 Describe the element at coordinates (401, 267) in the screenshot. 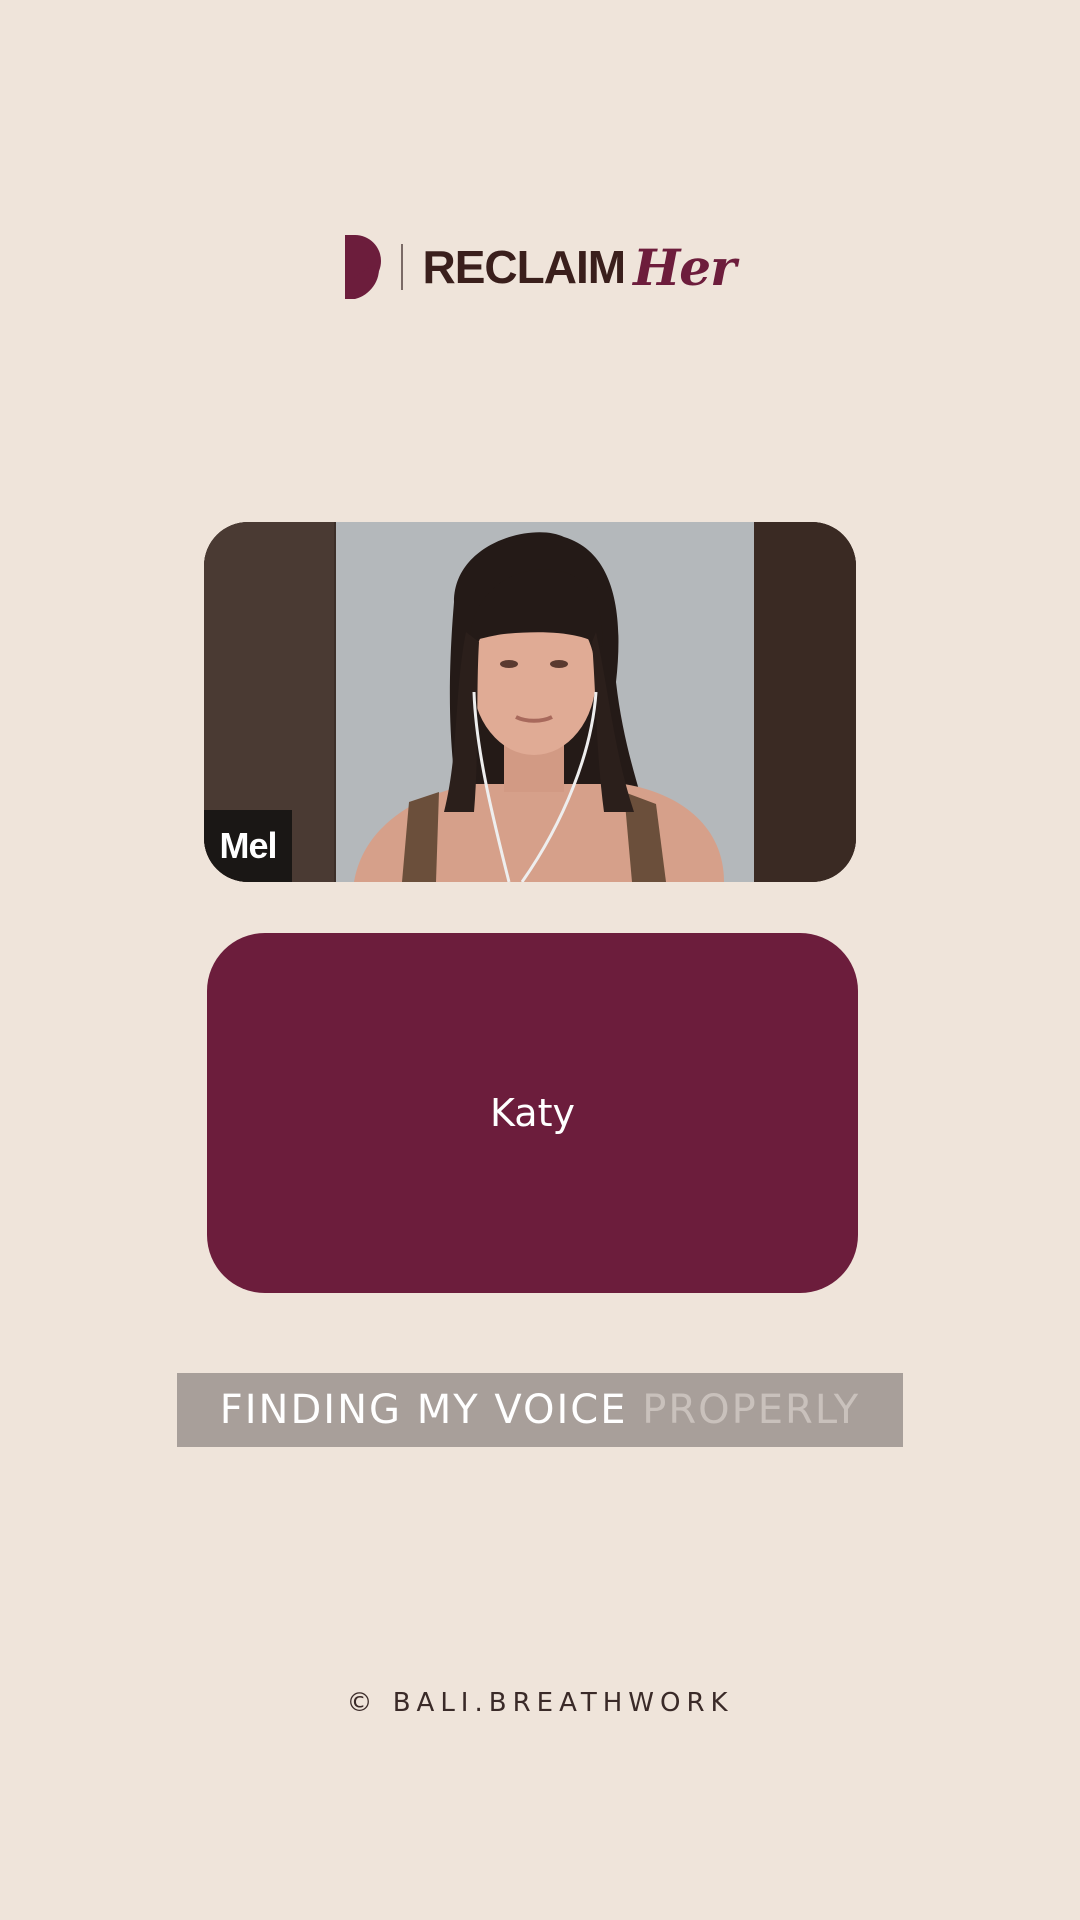

I see `logo-divider` at that location.